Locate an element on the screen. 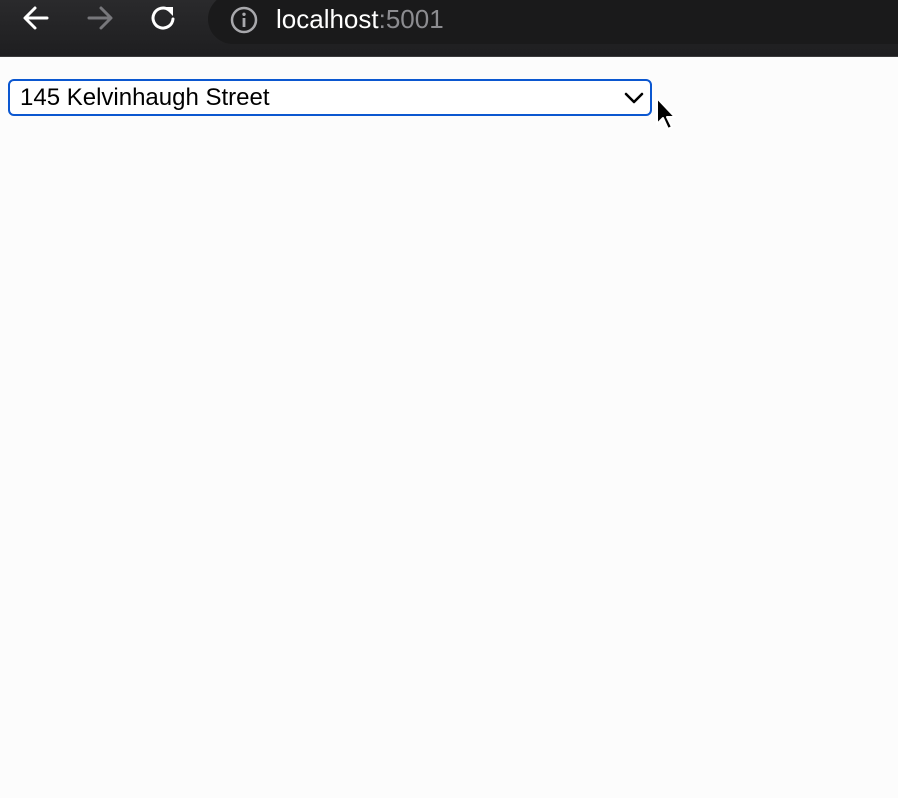 Image resolution: width=898 pixels, height=798 pixels. forward-button is located at coordinates (100, 18).